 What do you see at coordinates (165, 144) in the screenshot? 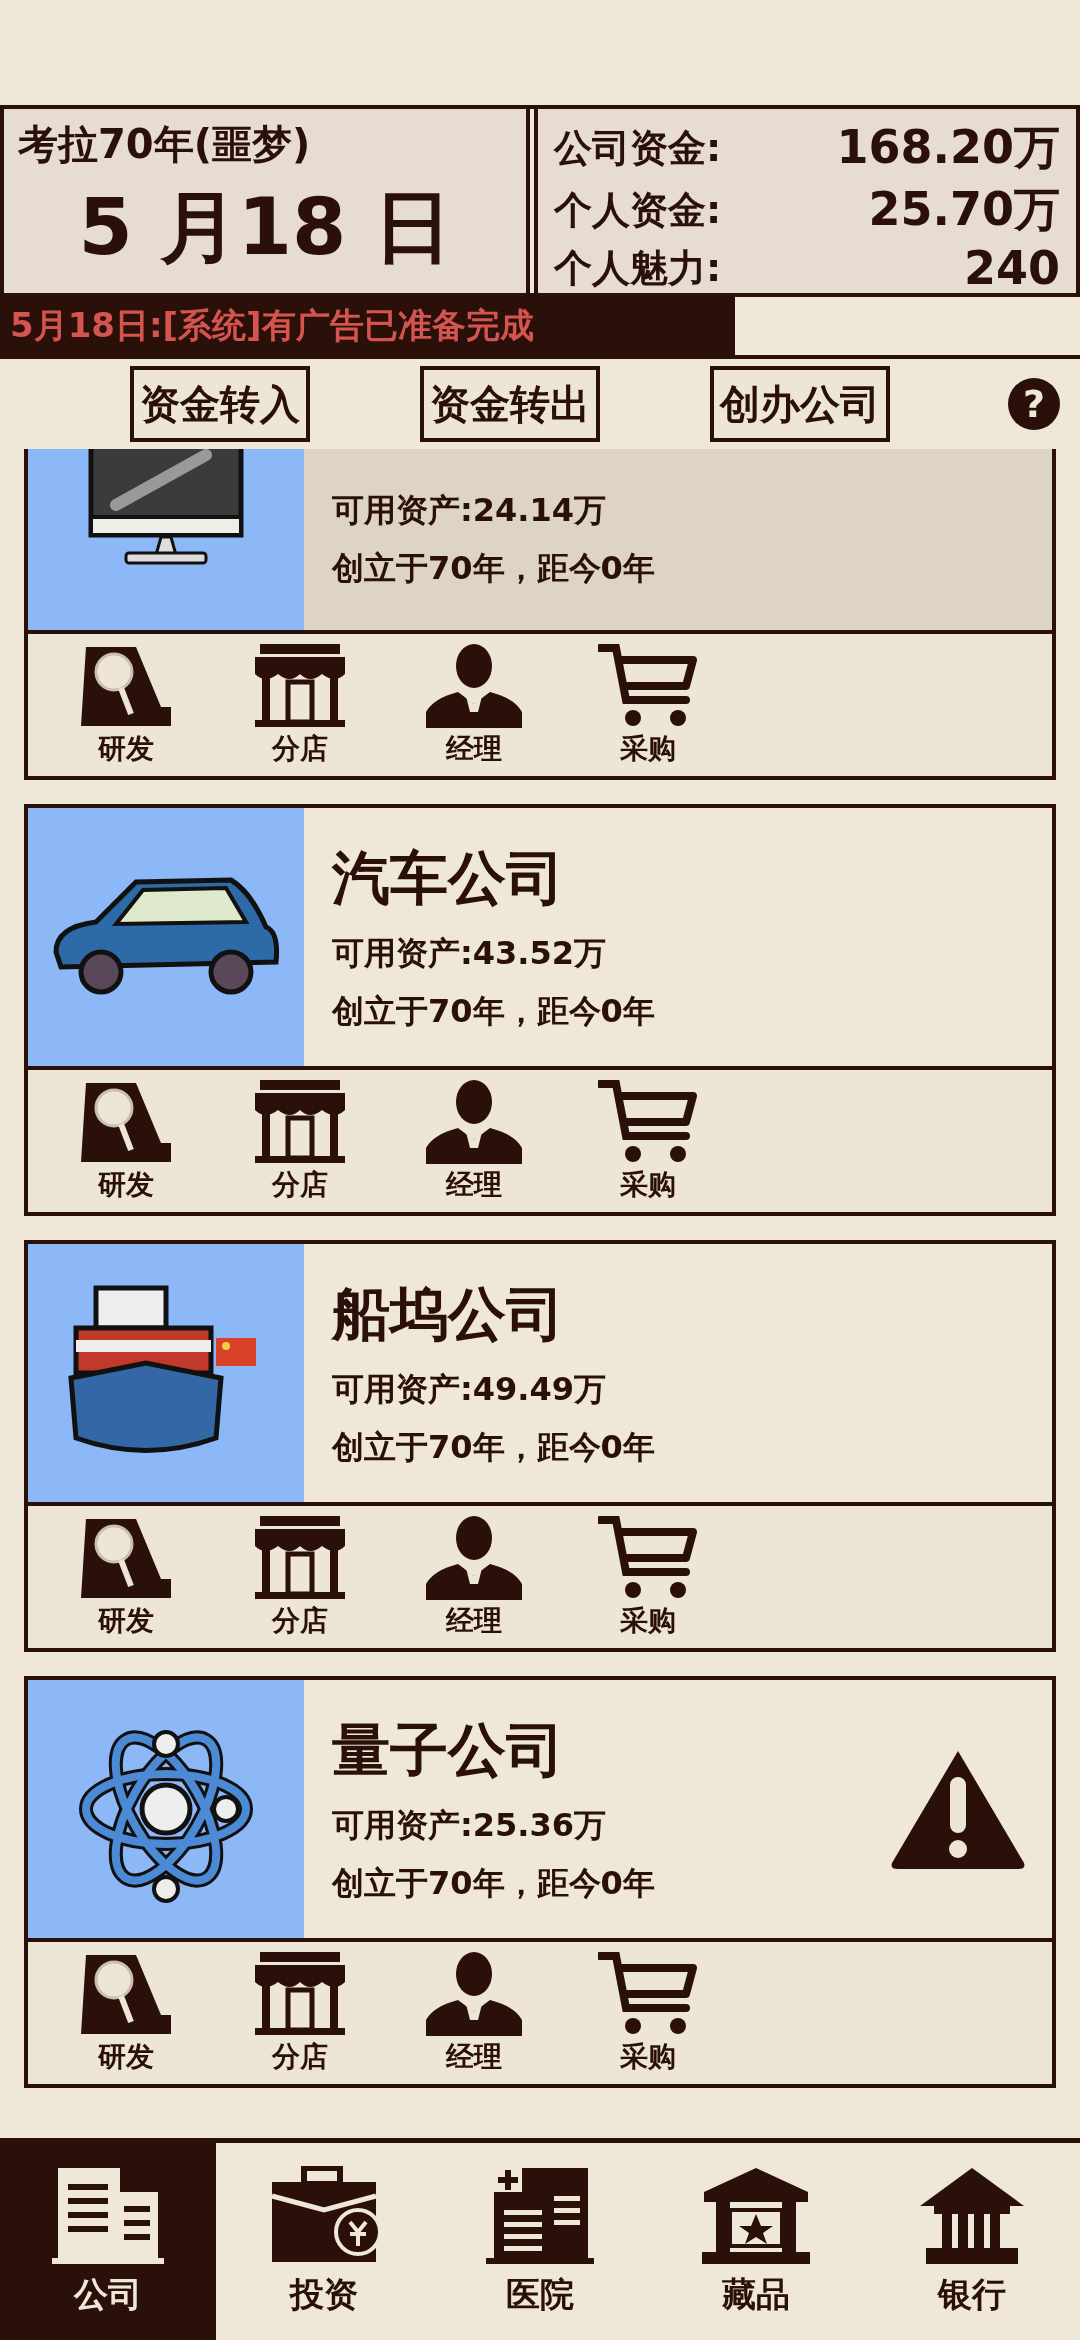
I see `game-year: 考拉70年(噩梦)` at bounding box center [165, 144].